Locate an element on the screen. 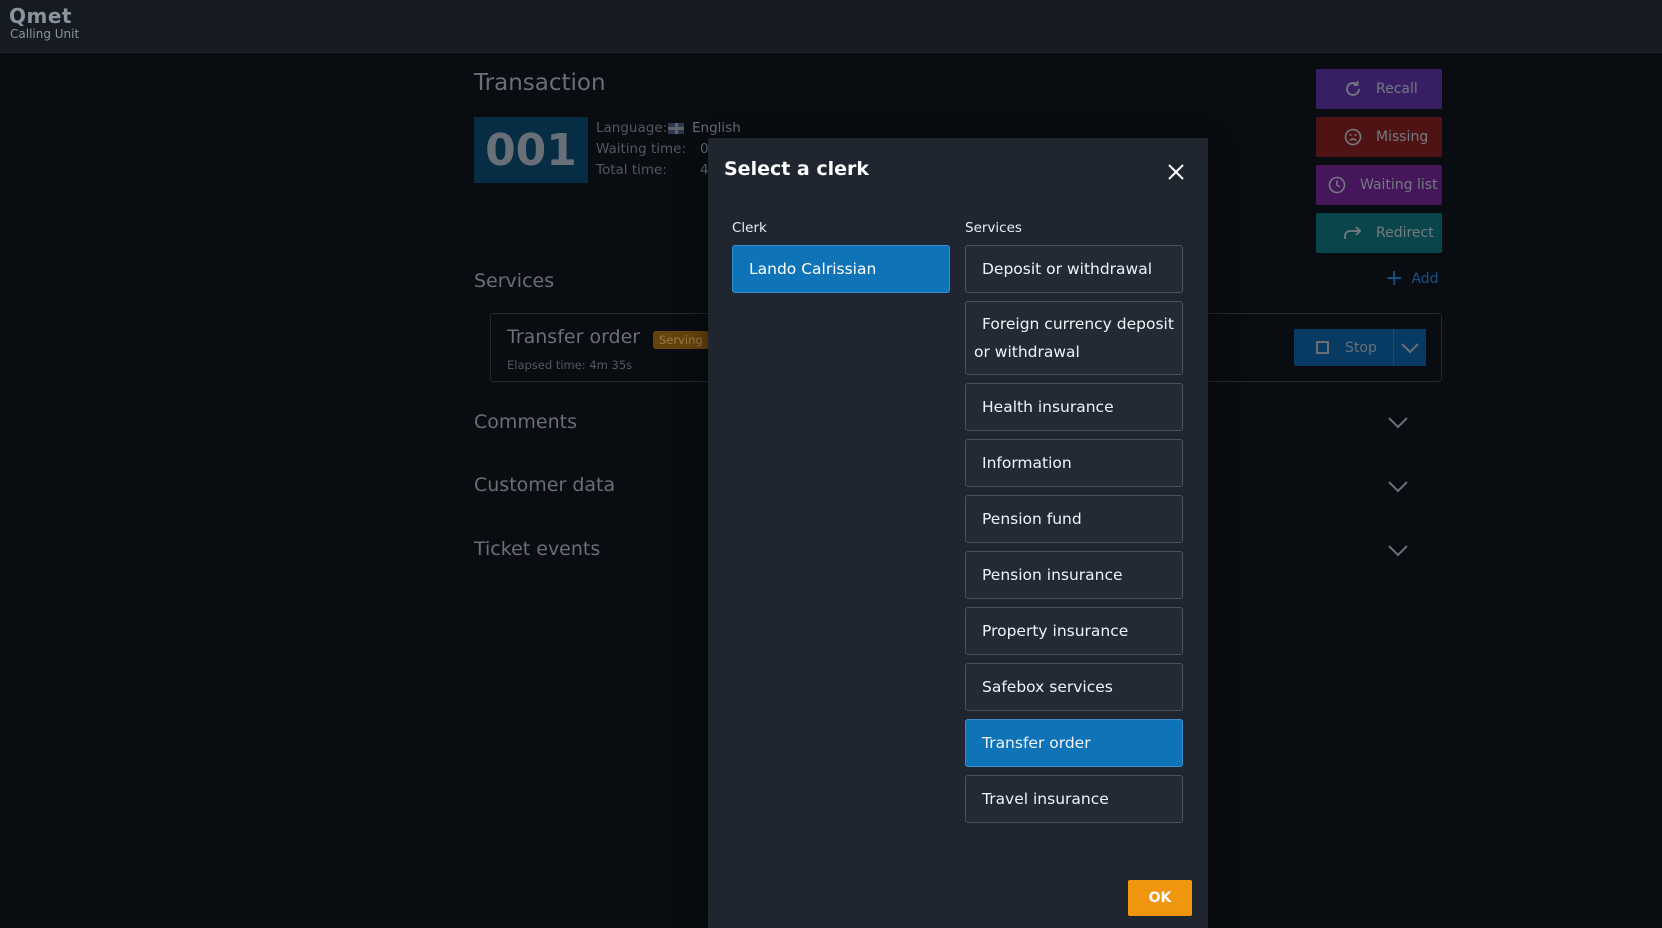 This screenshot has height=928, width=1662. service-option: Information is located at coordinates (1074, 463).